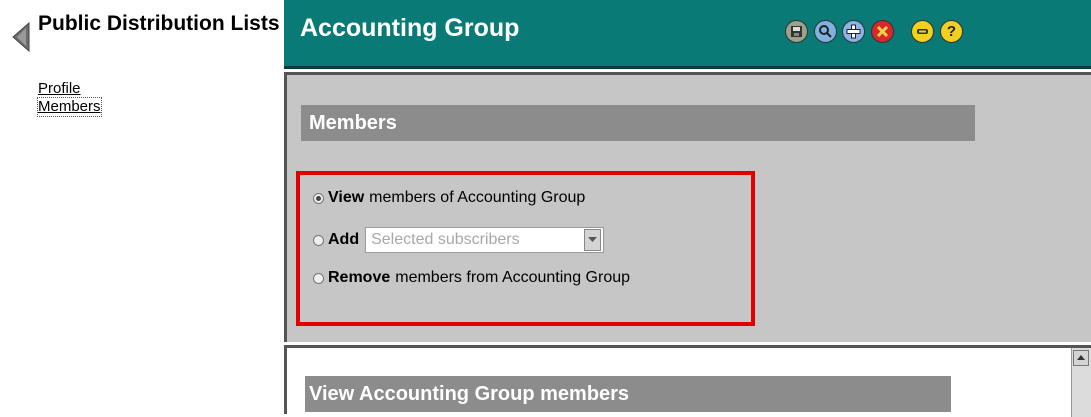 The image size is (1091, 417). I want to click on option-remove: Remove members from Accounting Group, so click(471, 278).